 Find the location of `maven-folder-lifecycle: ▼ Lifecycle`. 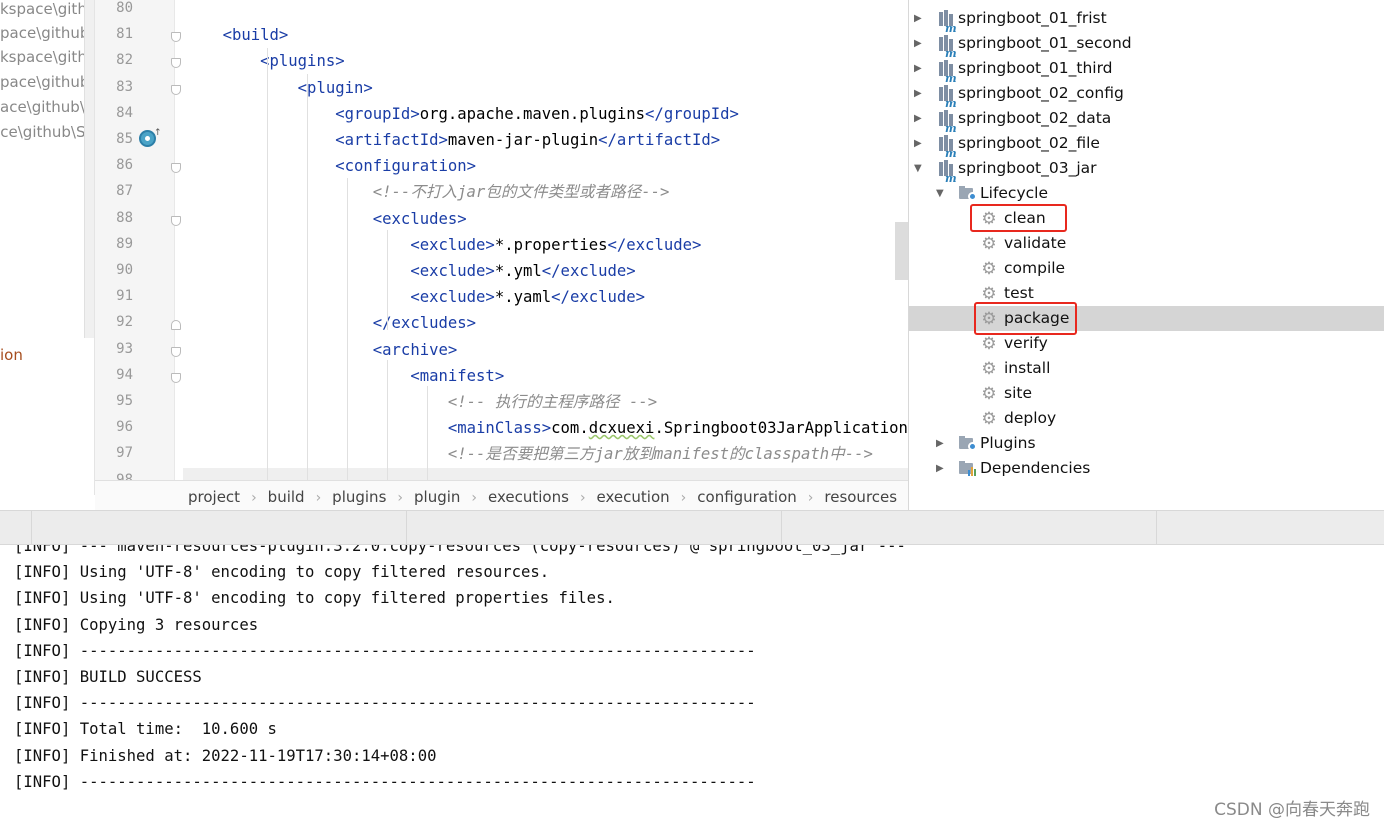

maven-folder-lifecycle: ▼ Lifecycle is located at coordinates (1146, 193).